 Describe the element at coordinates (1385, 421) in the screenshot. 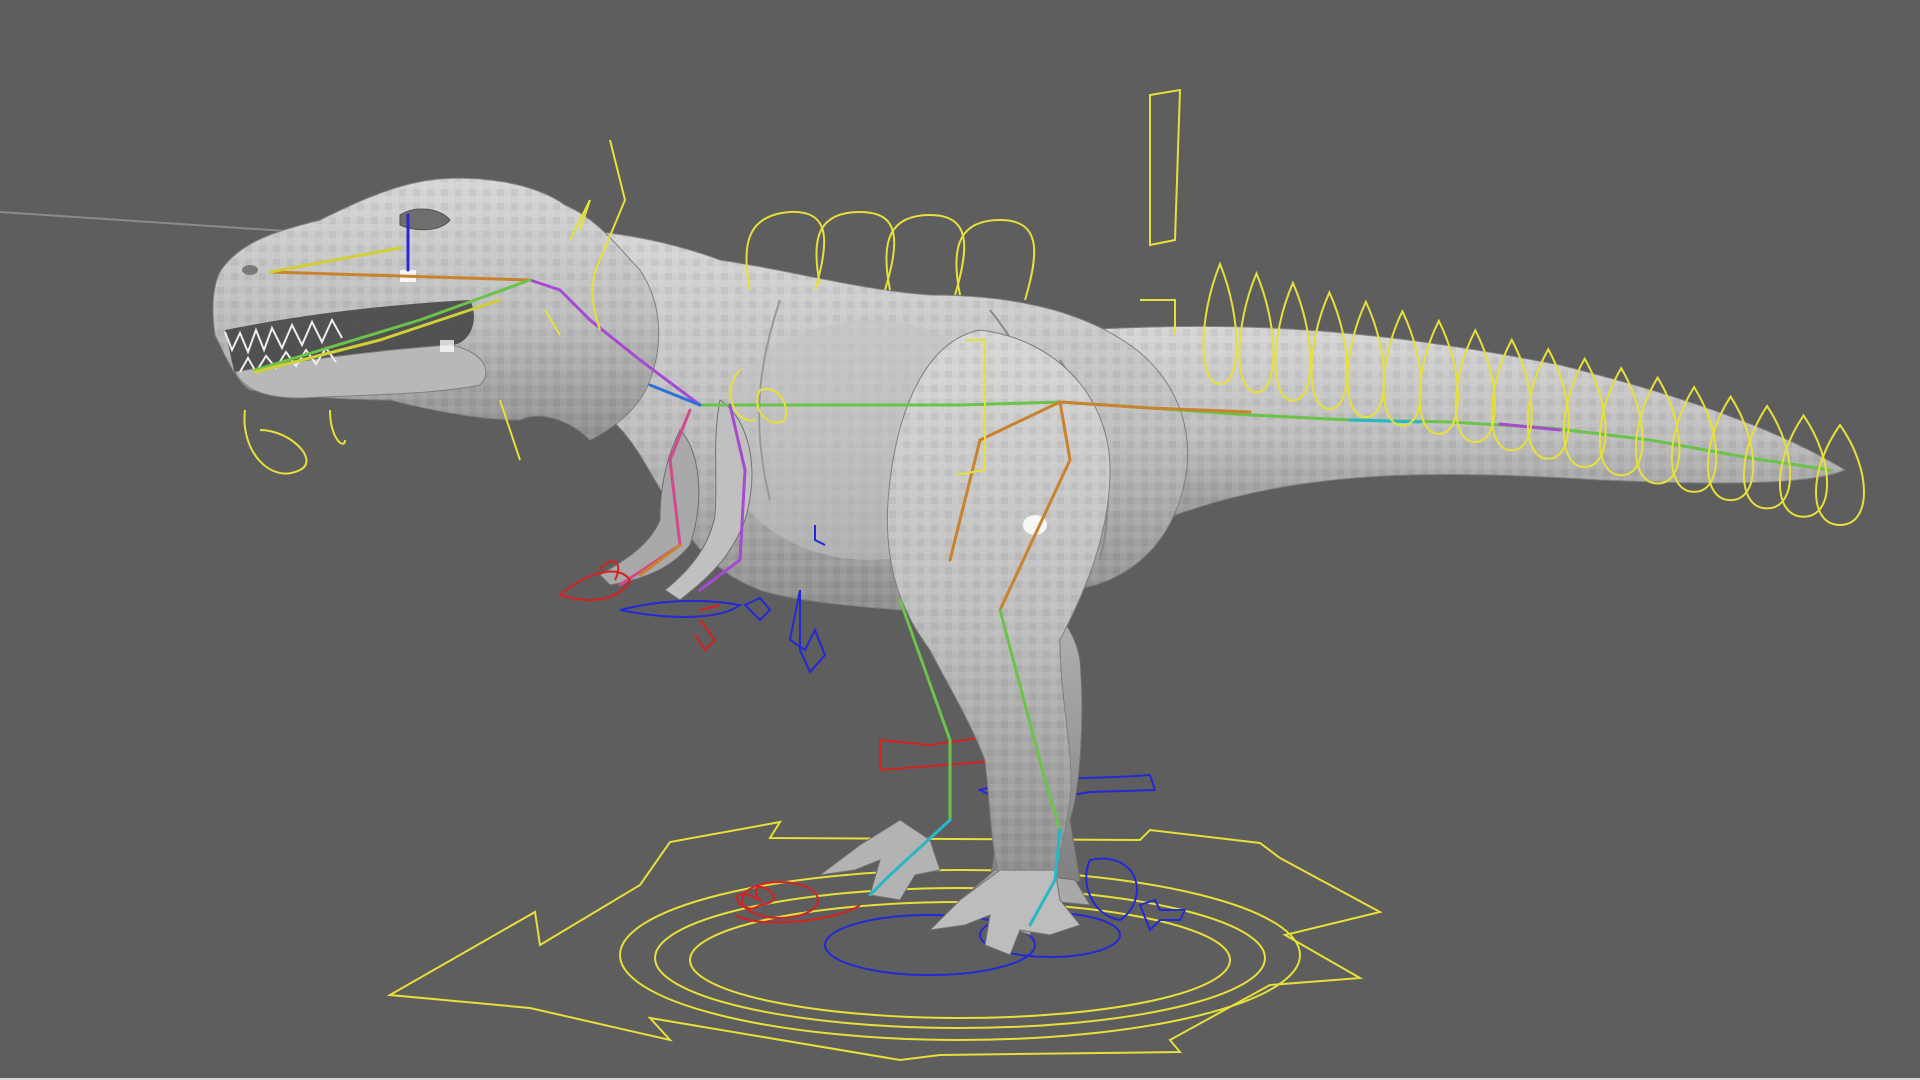

I see `tail-bone-cyan` at that location.